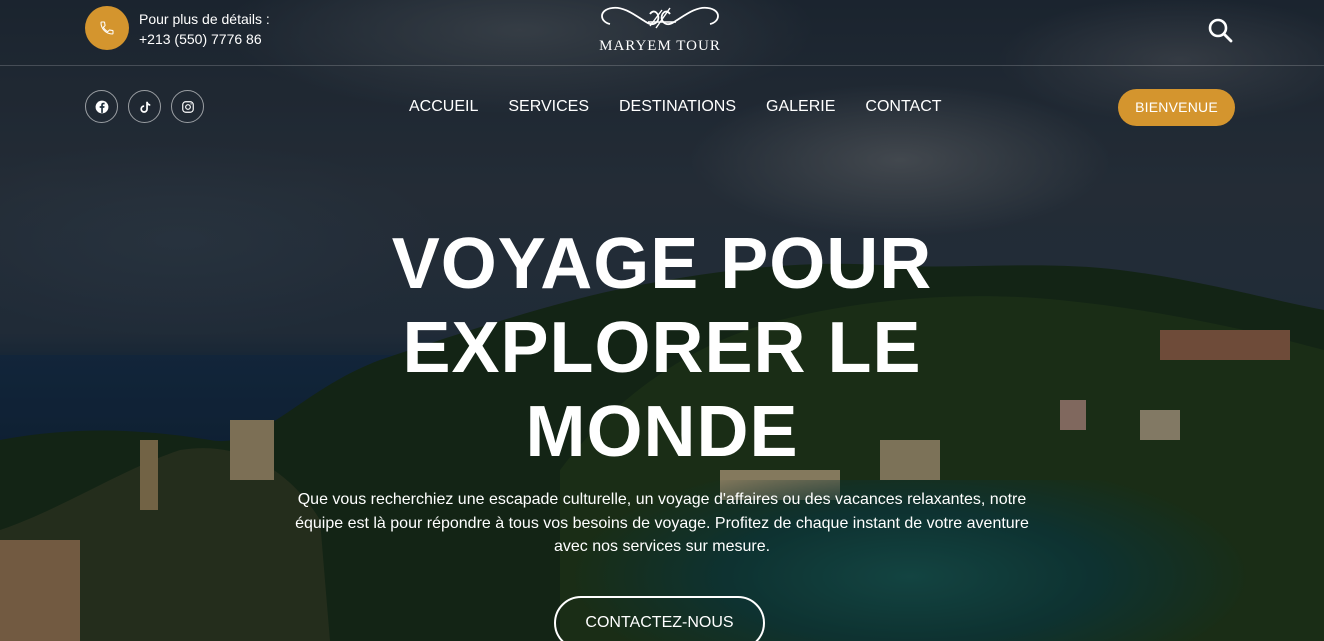 The image size is (1324, 641). Describe the element at coordinates (660, 30) in the screenshot. I see `site-logo: MARYEM TOUR` at that location.